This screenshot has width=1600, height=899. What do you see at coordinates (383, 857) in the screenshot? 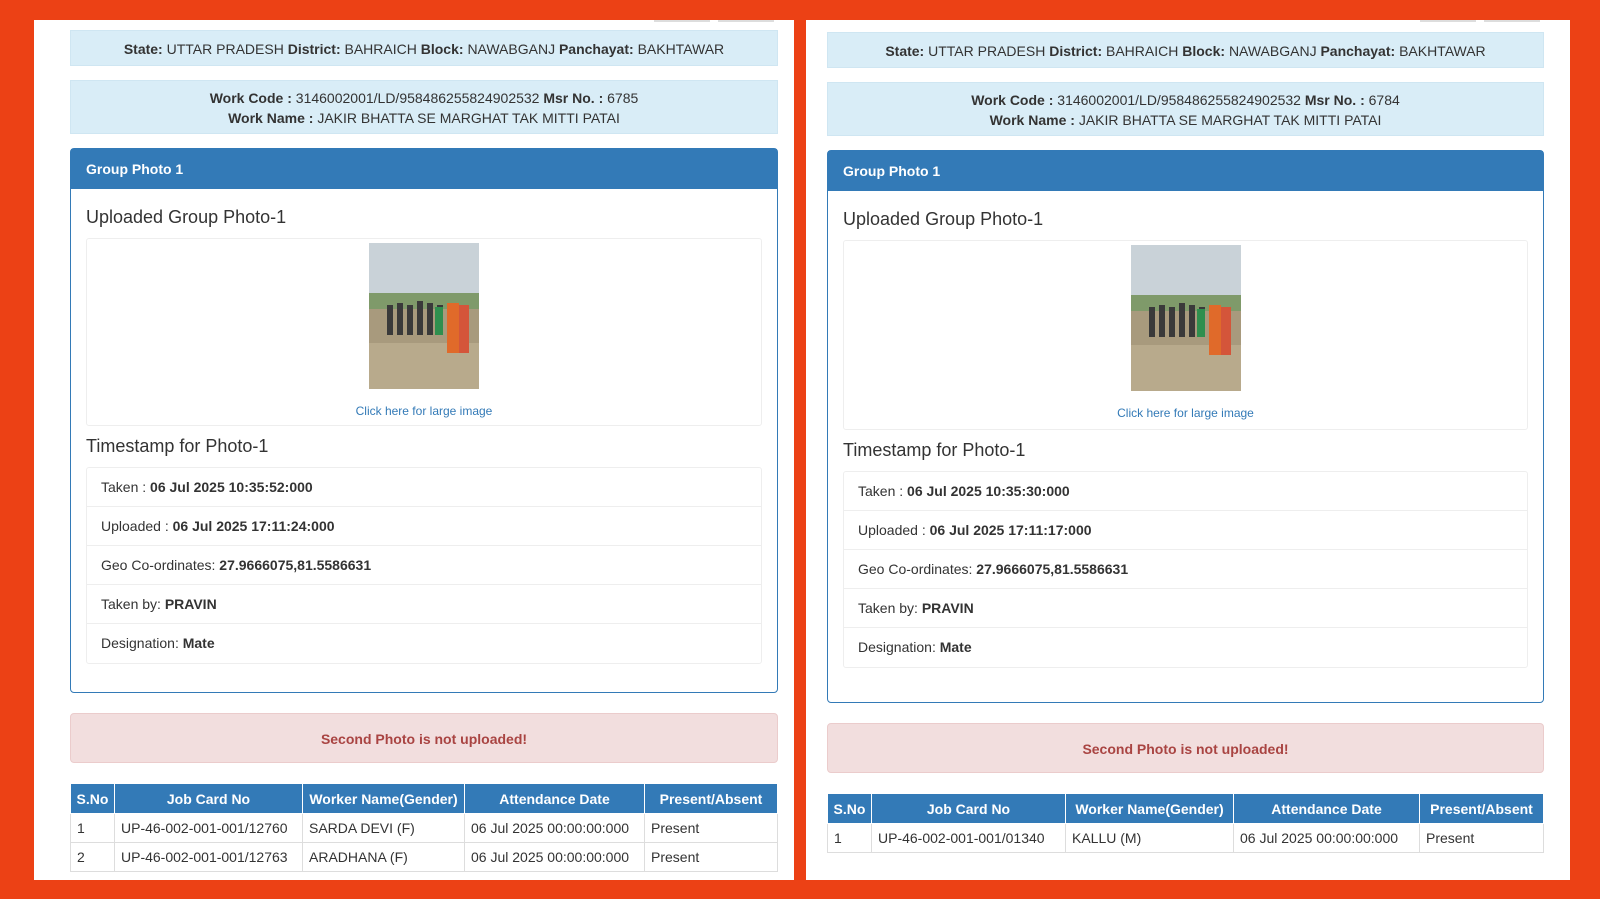
I see `cell: ARADHANA (F)` at bounding box center [383, 857].